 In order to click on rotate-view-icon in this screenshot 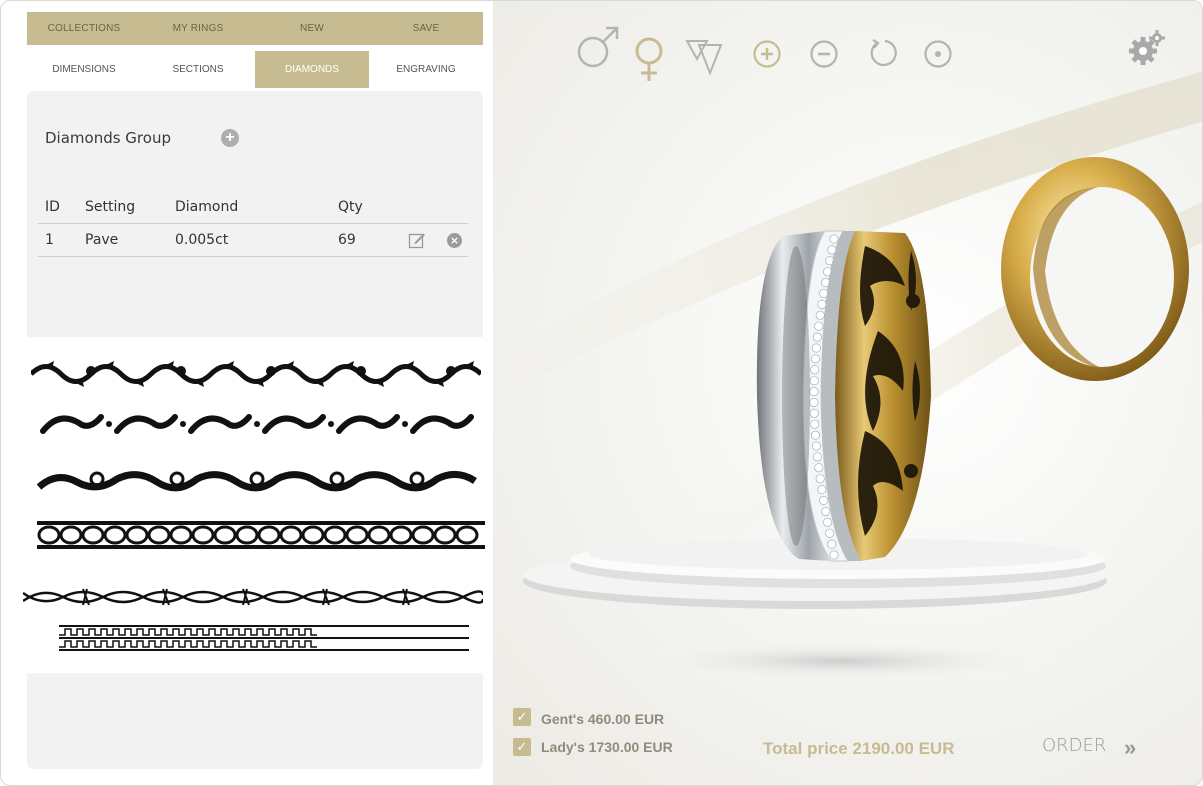, I will do `click(707, 57)`.